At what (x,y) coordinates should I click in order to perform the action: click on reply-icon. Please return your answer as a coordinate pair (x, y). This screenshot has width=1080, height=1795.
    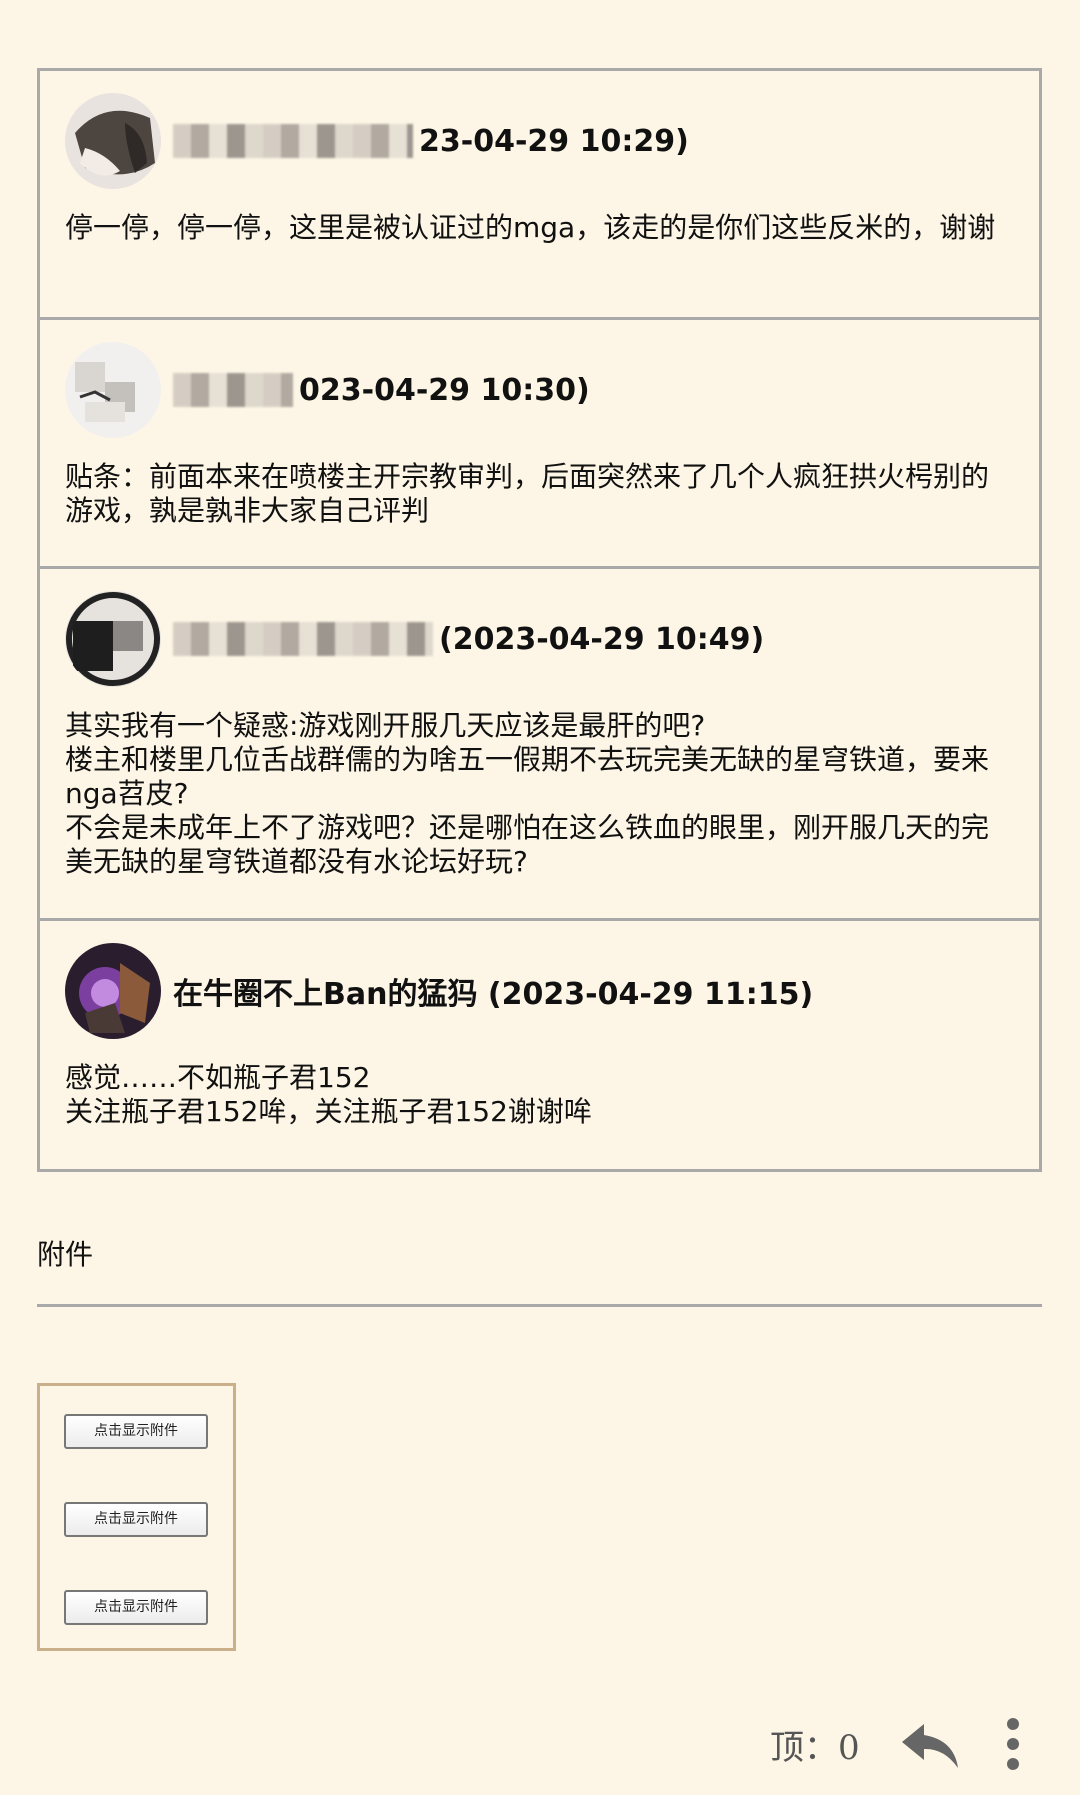
    Looking at the image, I should click on (931, 1746).